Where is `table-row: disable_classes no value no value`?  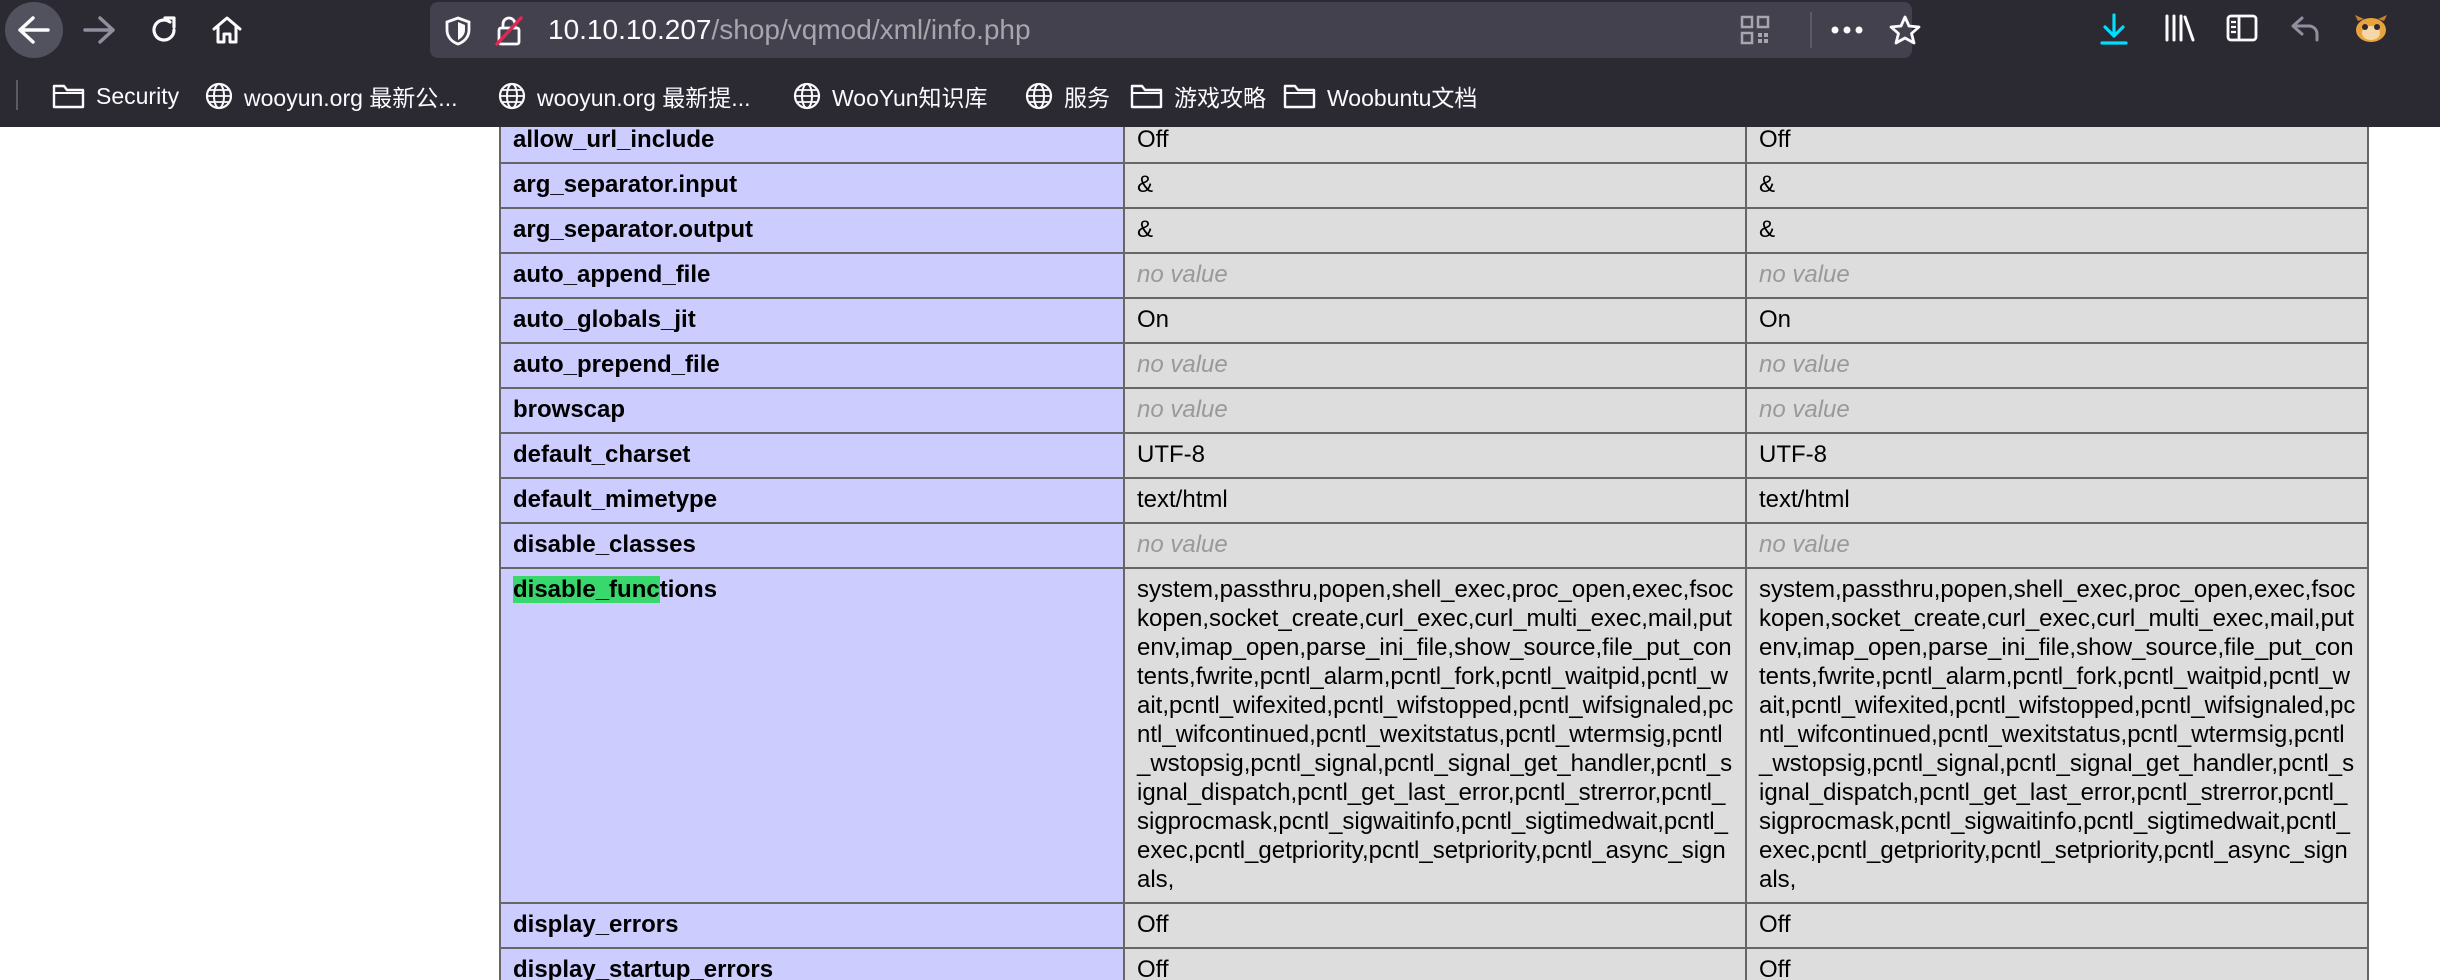 table-row: disable_classes no value no value is located at coordinates (1434, 545).